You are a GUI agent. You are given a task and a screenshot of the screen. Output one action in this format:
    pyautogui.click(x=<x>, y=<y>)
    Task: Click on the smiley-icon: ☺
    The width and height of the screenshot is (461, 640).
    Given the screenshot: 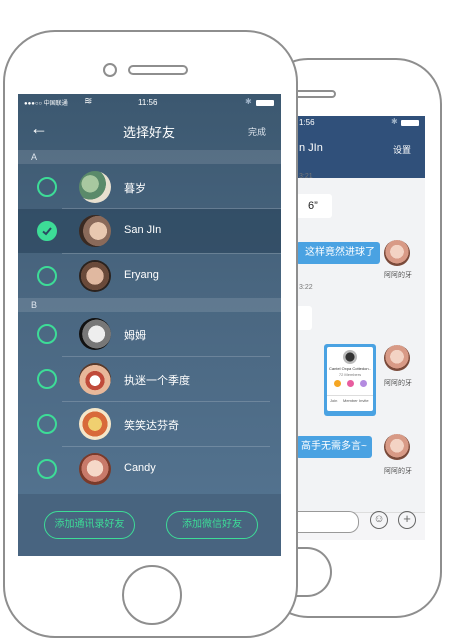 What is the action you would take?
    pyautogui.click(x=379, y=520)
    